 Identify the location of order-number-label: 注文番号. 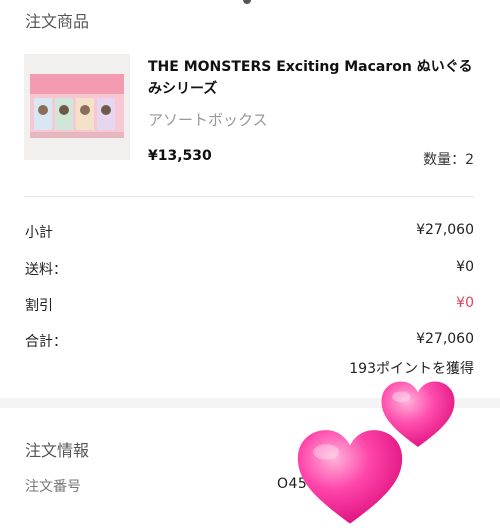
(53, 487).